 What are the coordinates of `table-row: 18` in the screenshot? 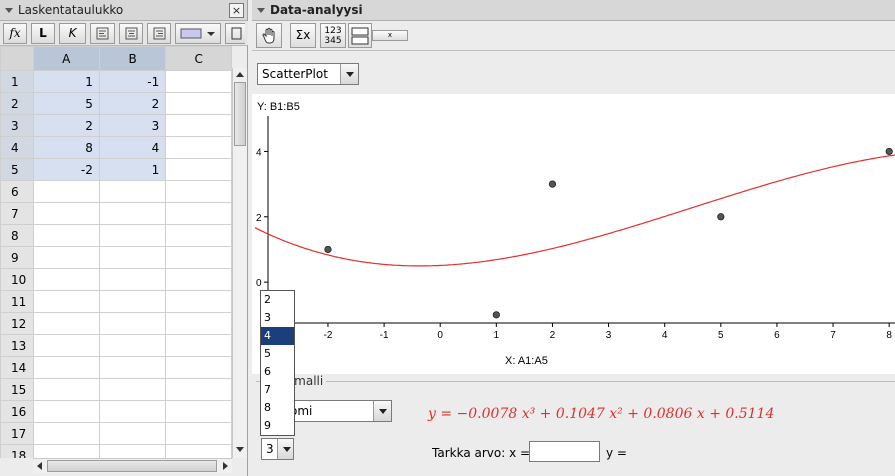 It's located at (116, 451).